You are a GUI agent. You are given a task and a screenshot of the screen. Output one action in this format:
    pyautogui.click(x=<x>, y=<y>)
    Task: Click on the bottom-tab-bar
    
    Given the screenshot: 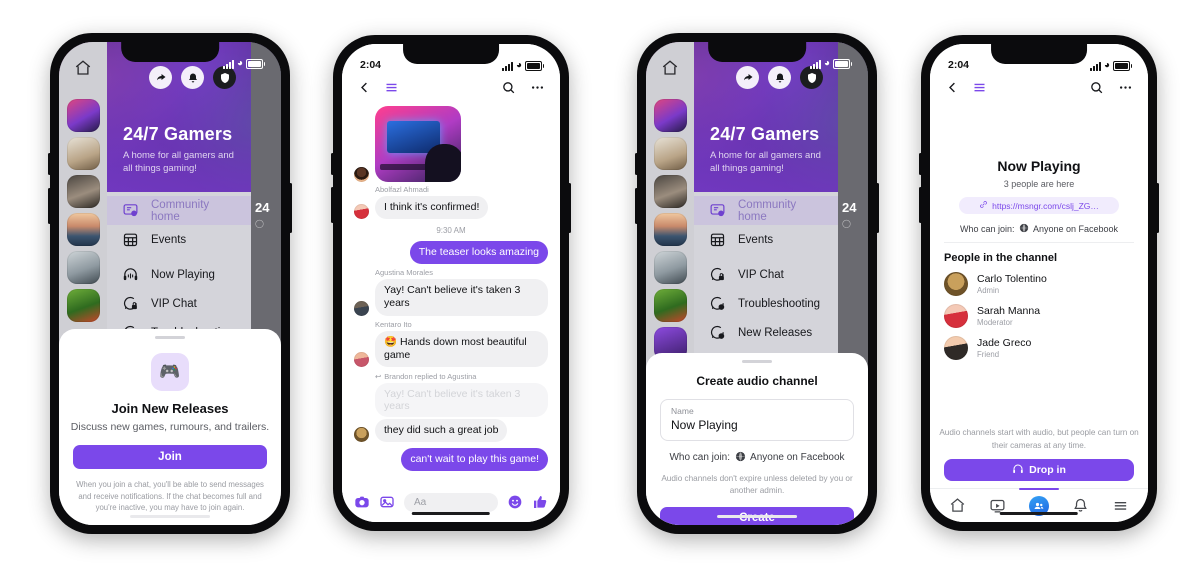 What is the action you would take?
    pyautogui.click(x=1039, y=505)
    